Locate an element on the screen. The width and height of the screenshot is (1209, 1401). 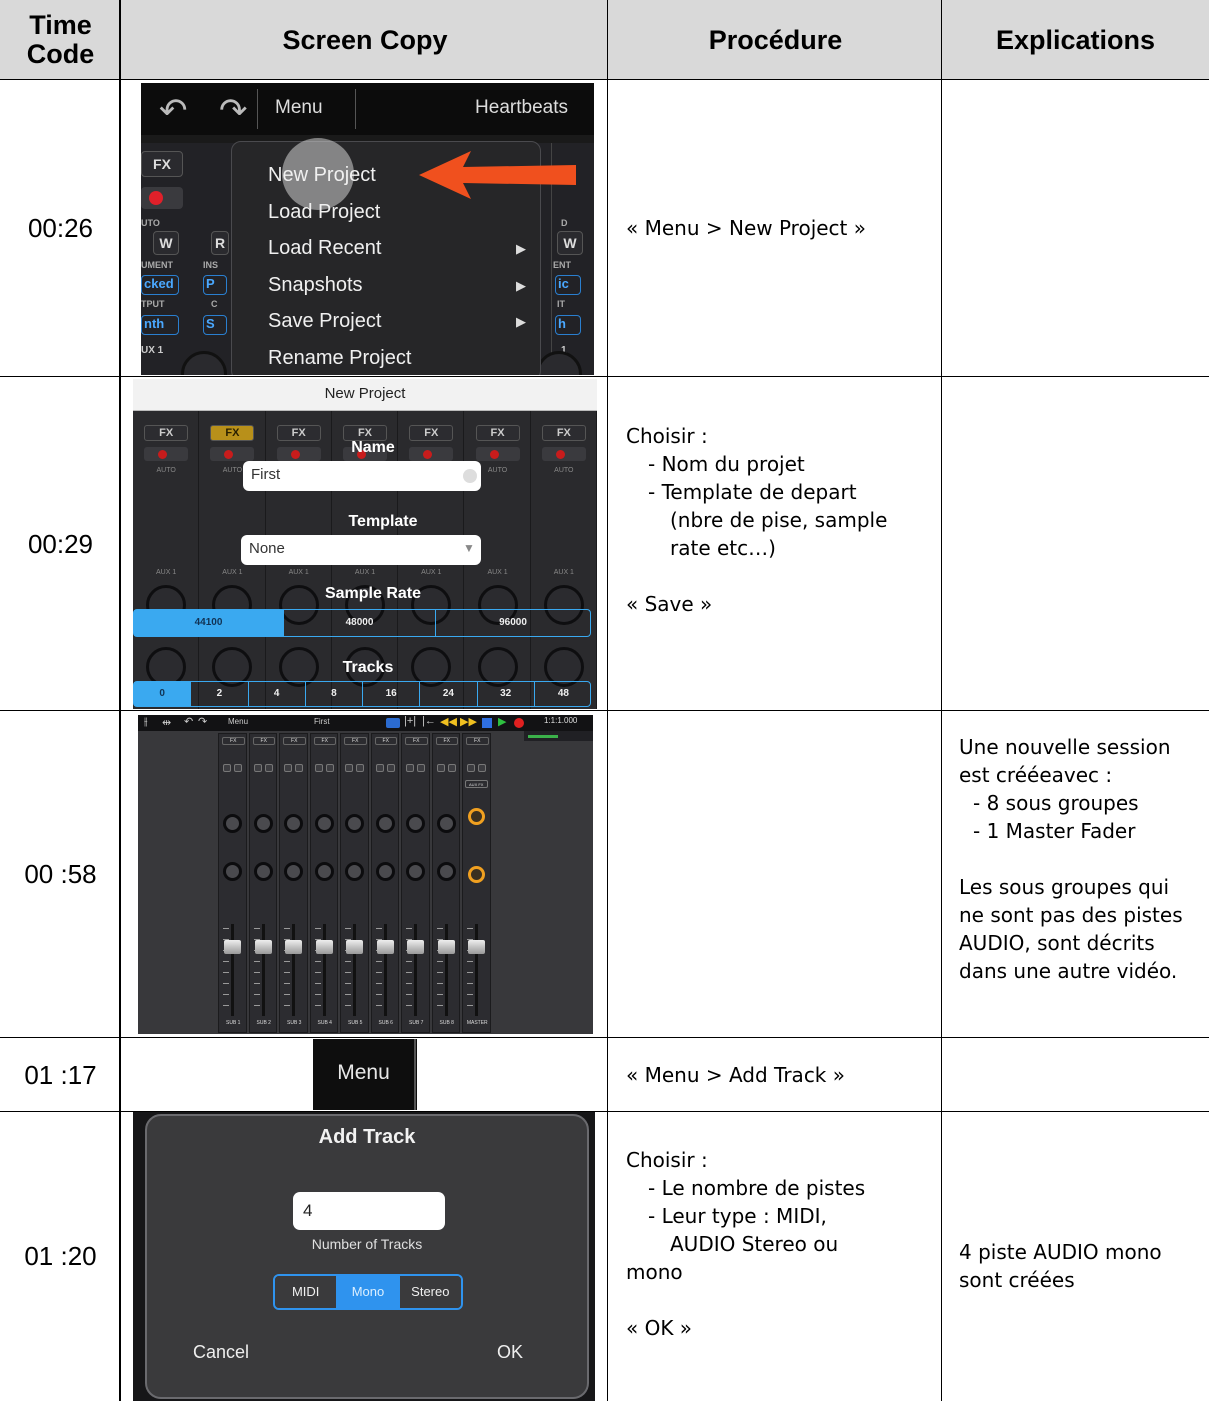
ok-button: OK is located at coordinates (510, 1352).